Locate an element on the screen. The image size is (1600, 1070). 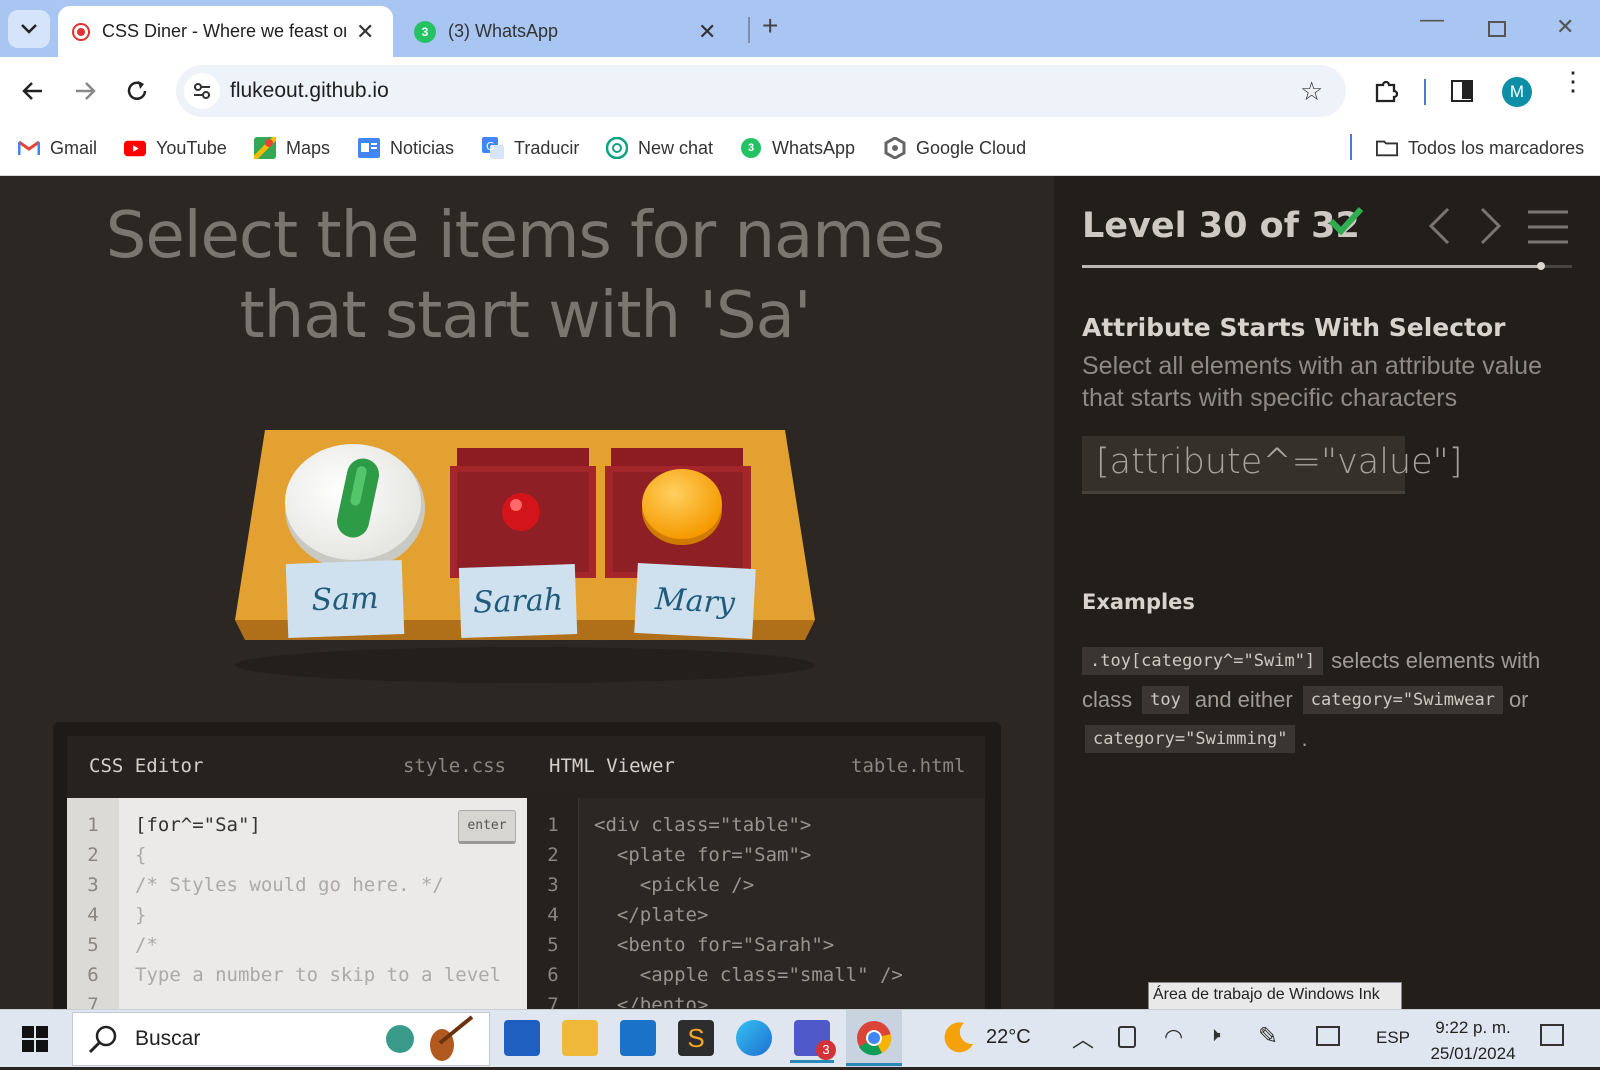
minimize-button: — is located at coordinates (1432, 20).